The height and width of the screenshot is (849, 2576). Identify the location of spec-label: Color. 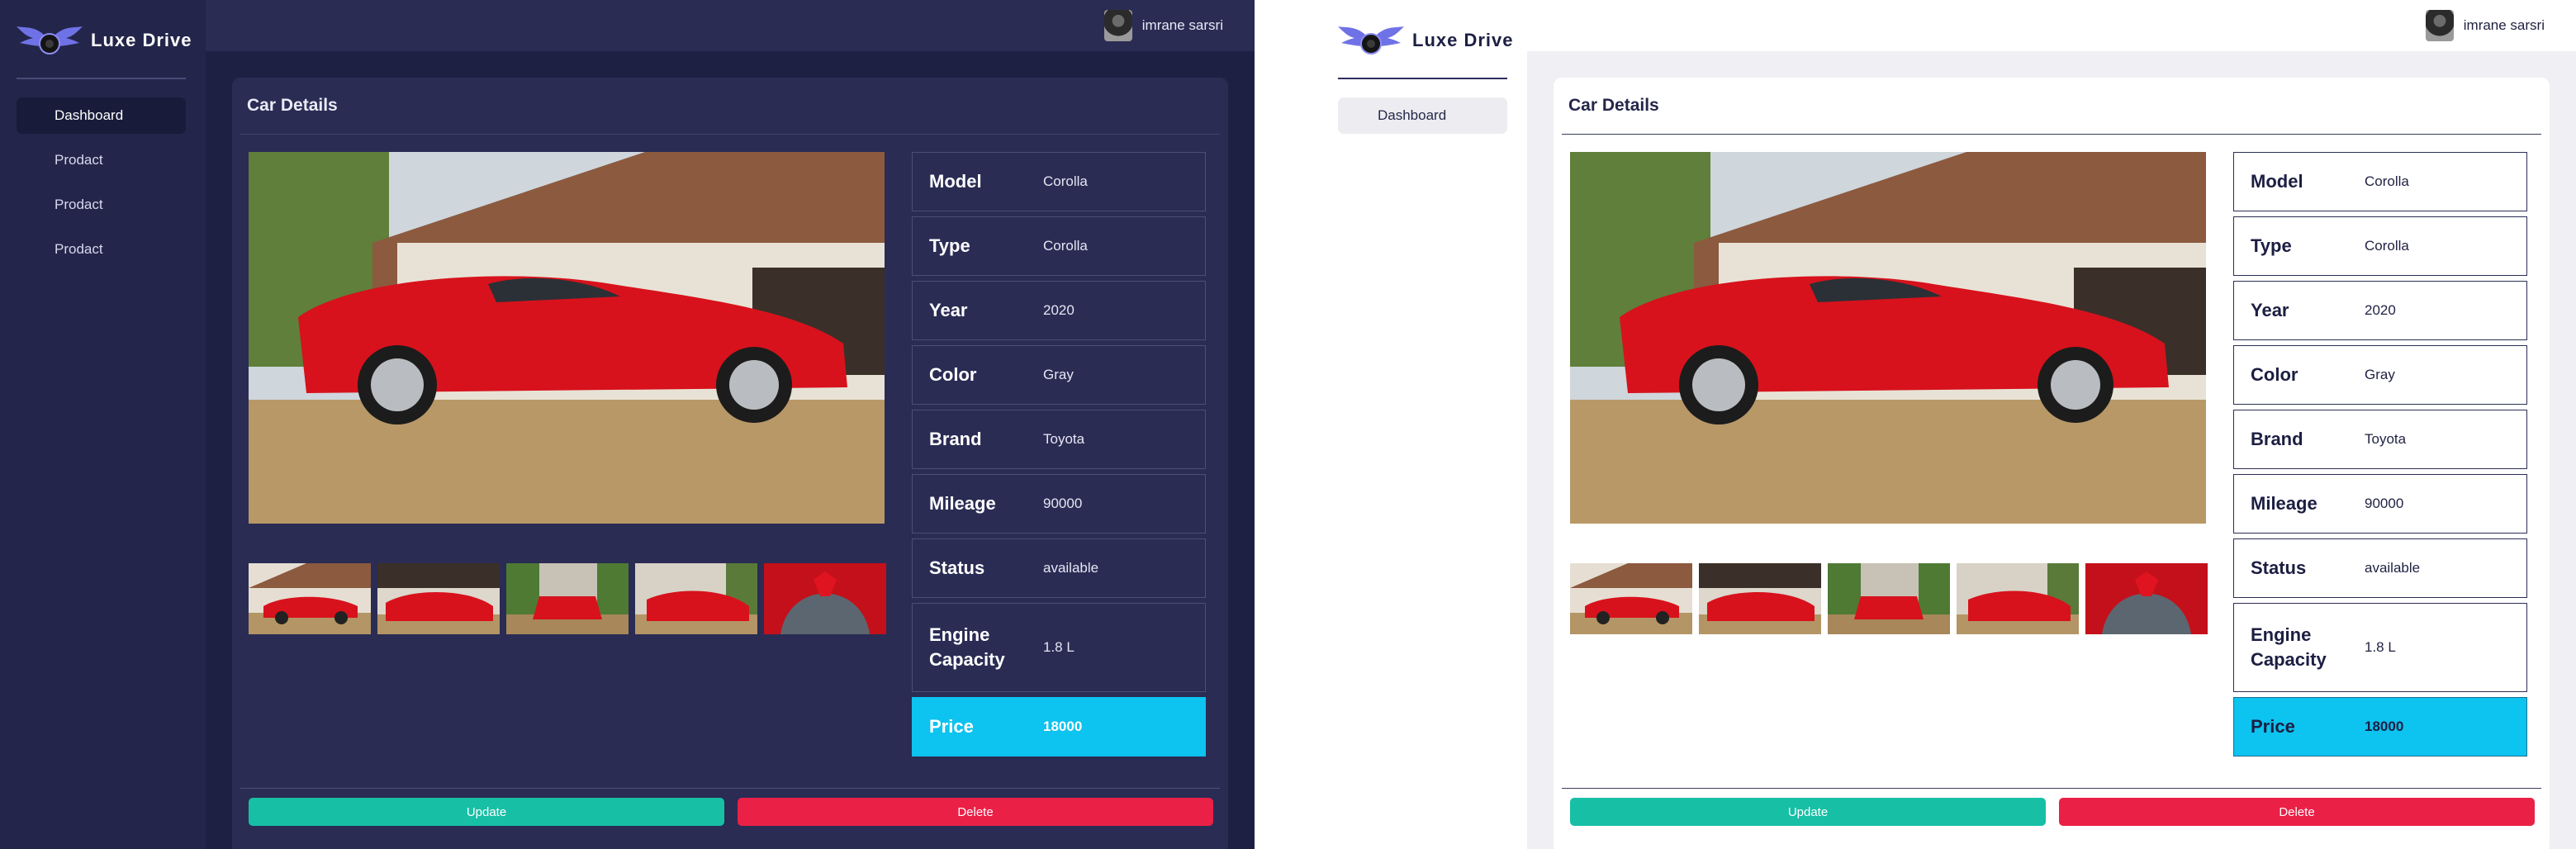
(953, 374).